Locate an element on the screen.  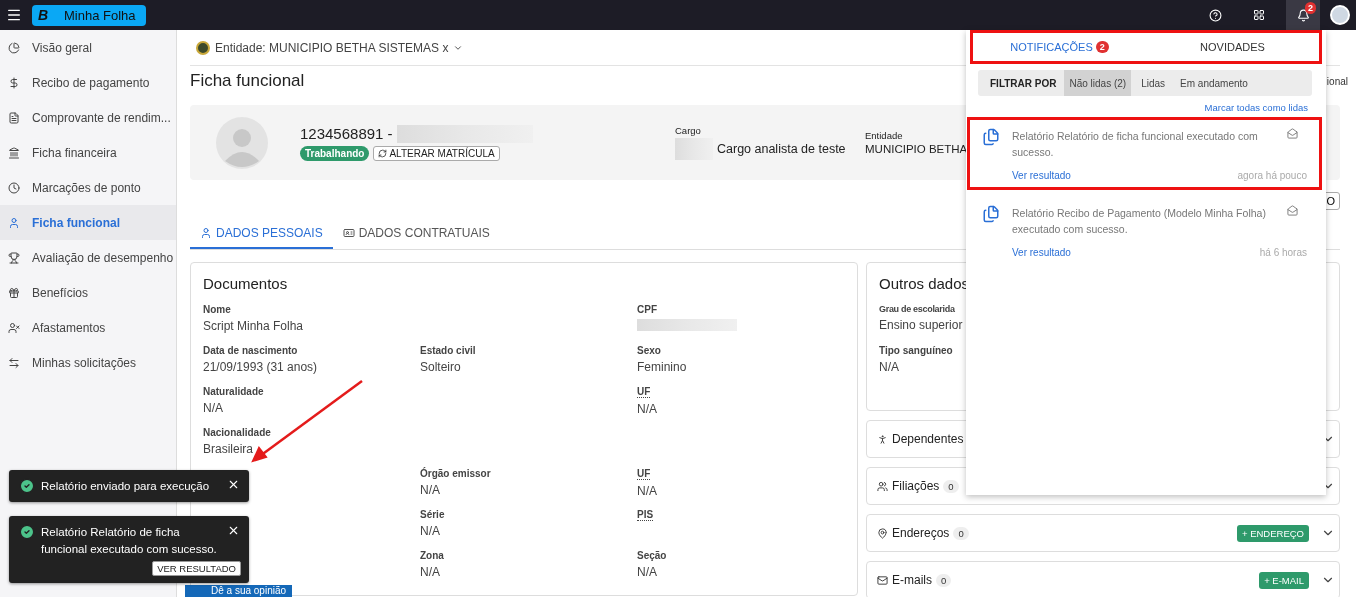
section-title: Endereços is located at coordinates (921, 533).